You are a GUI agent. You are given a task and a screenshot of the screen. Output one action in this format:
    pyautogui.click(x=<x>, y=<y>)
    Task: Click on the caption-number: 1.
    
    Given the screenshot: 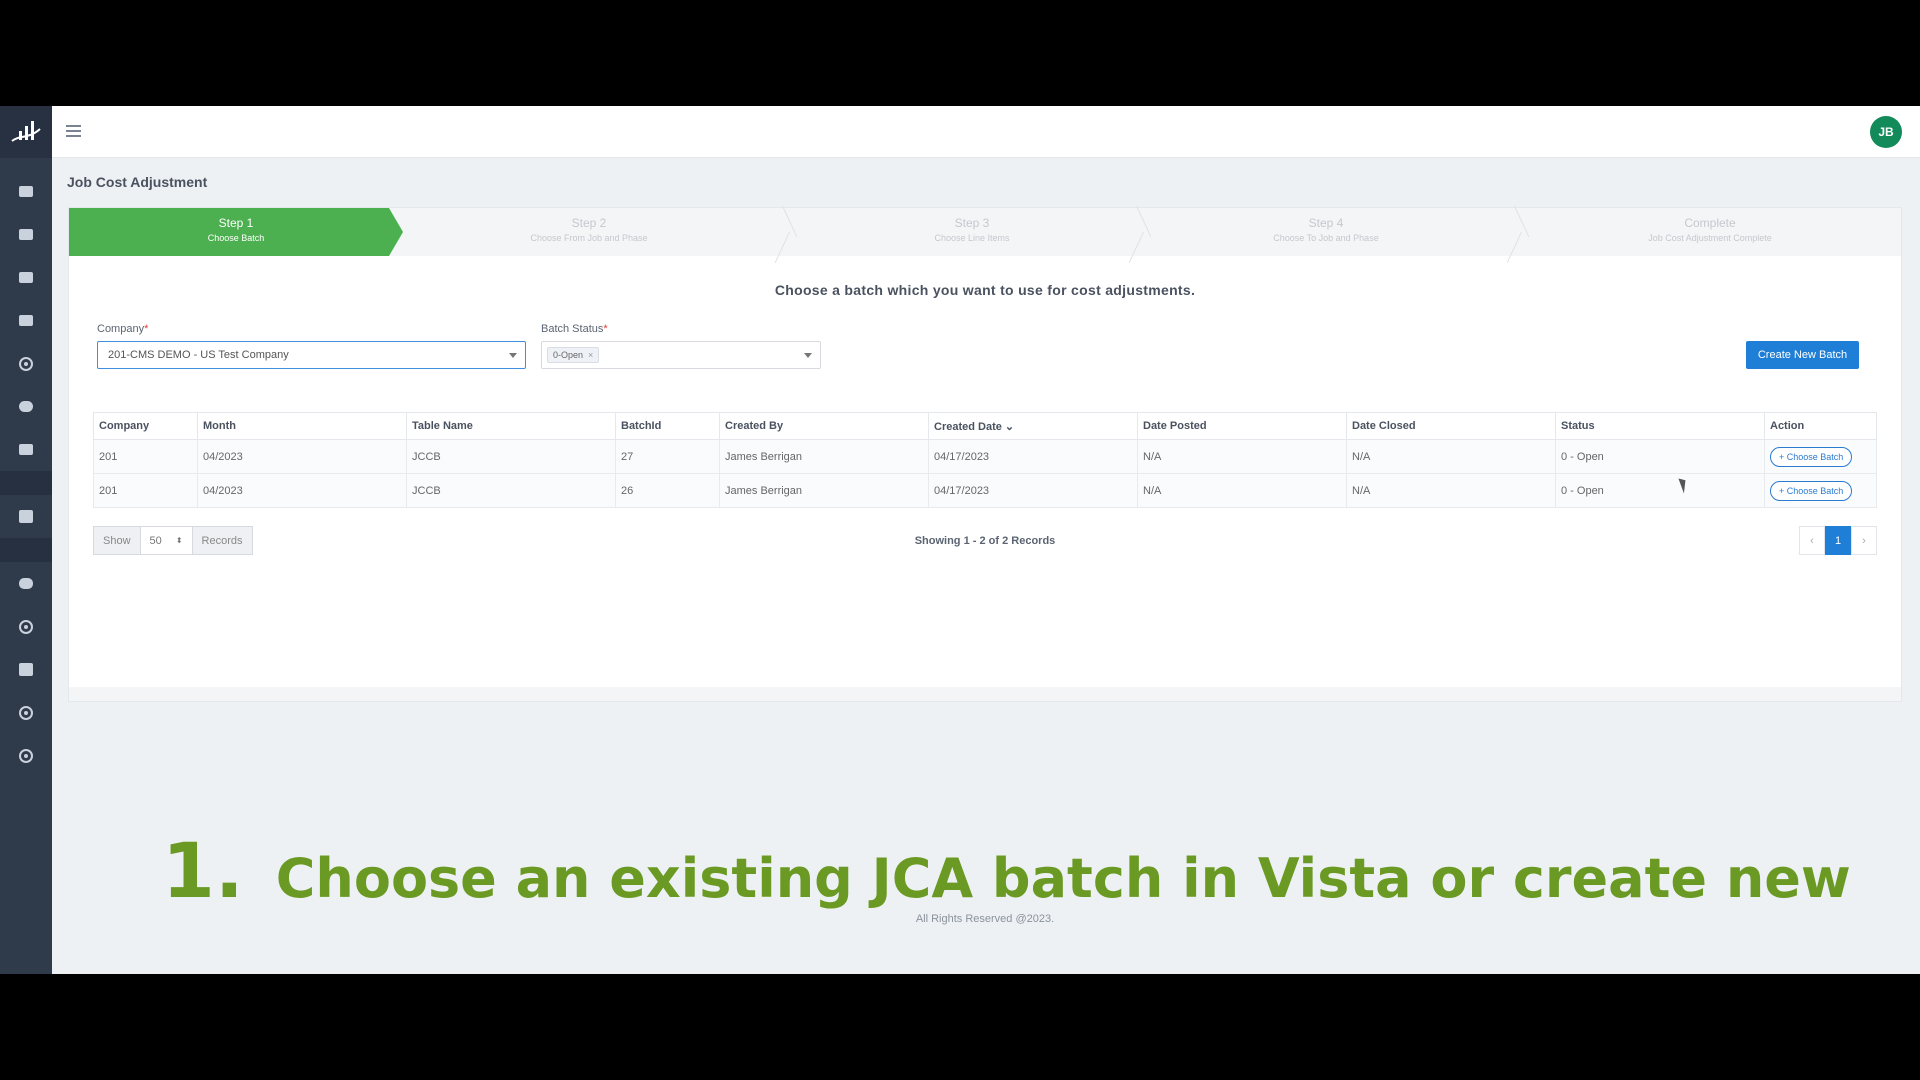 What is the action you would take?
    pyautogui.click(x=203, y=870)
    